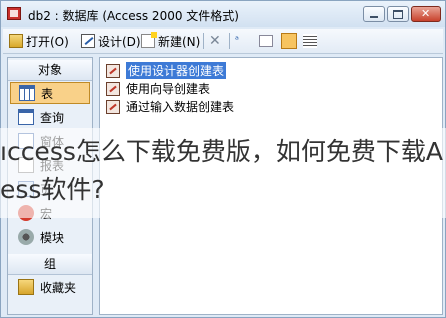 This screenshot has width=446, height=318. What do you see at coordinates (119, 41) in the screenshot?
I see `design-label: 设计(D)` at bounding box center [119, 41].